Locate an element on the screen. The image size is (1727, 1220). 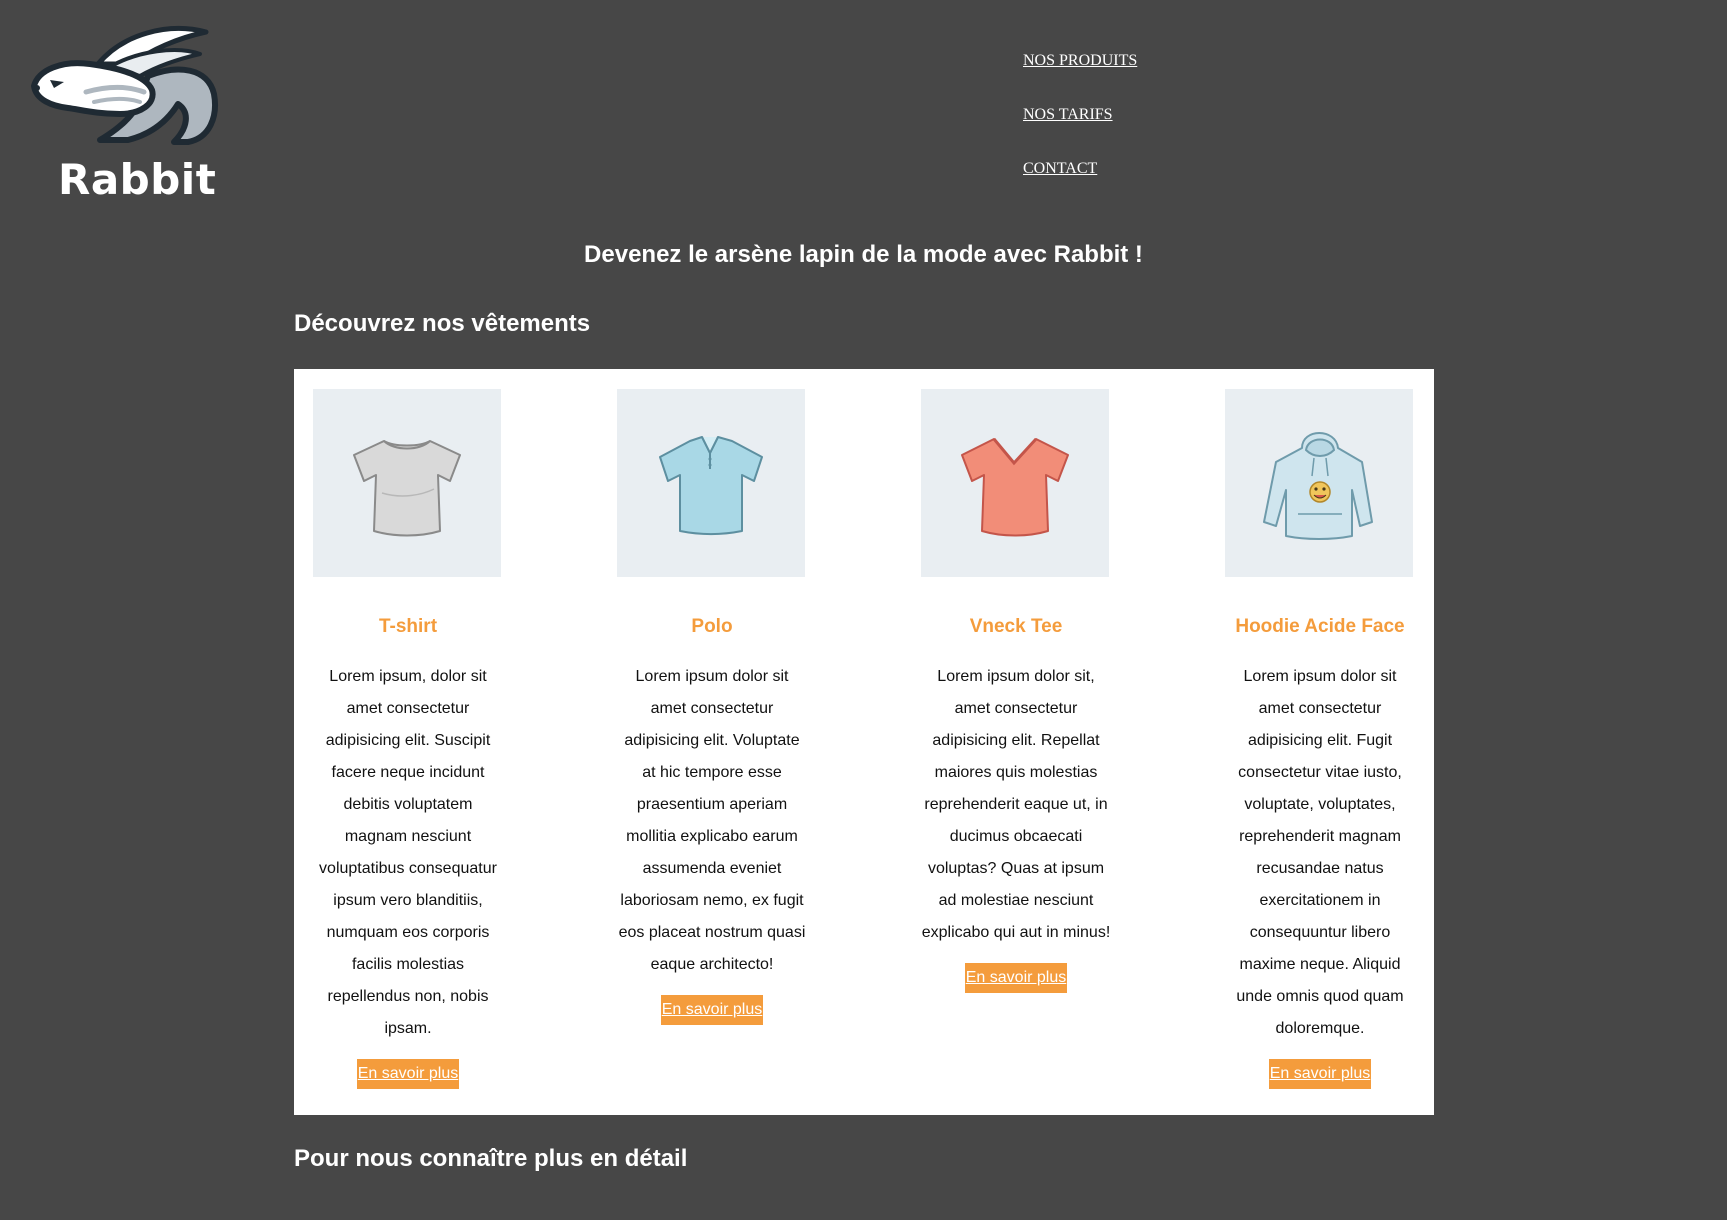
product-image-tshirt is located at coordinates (407, 483).